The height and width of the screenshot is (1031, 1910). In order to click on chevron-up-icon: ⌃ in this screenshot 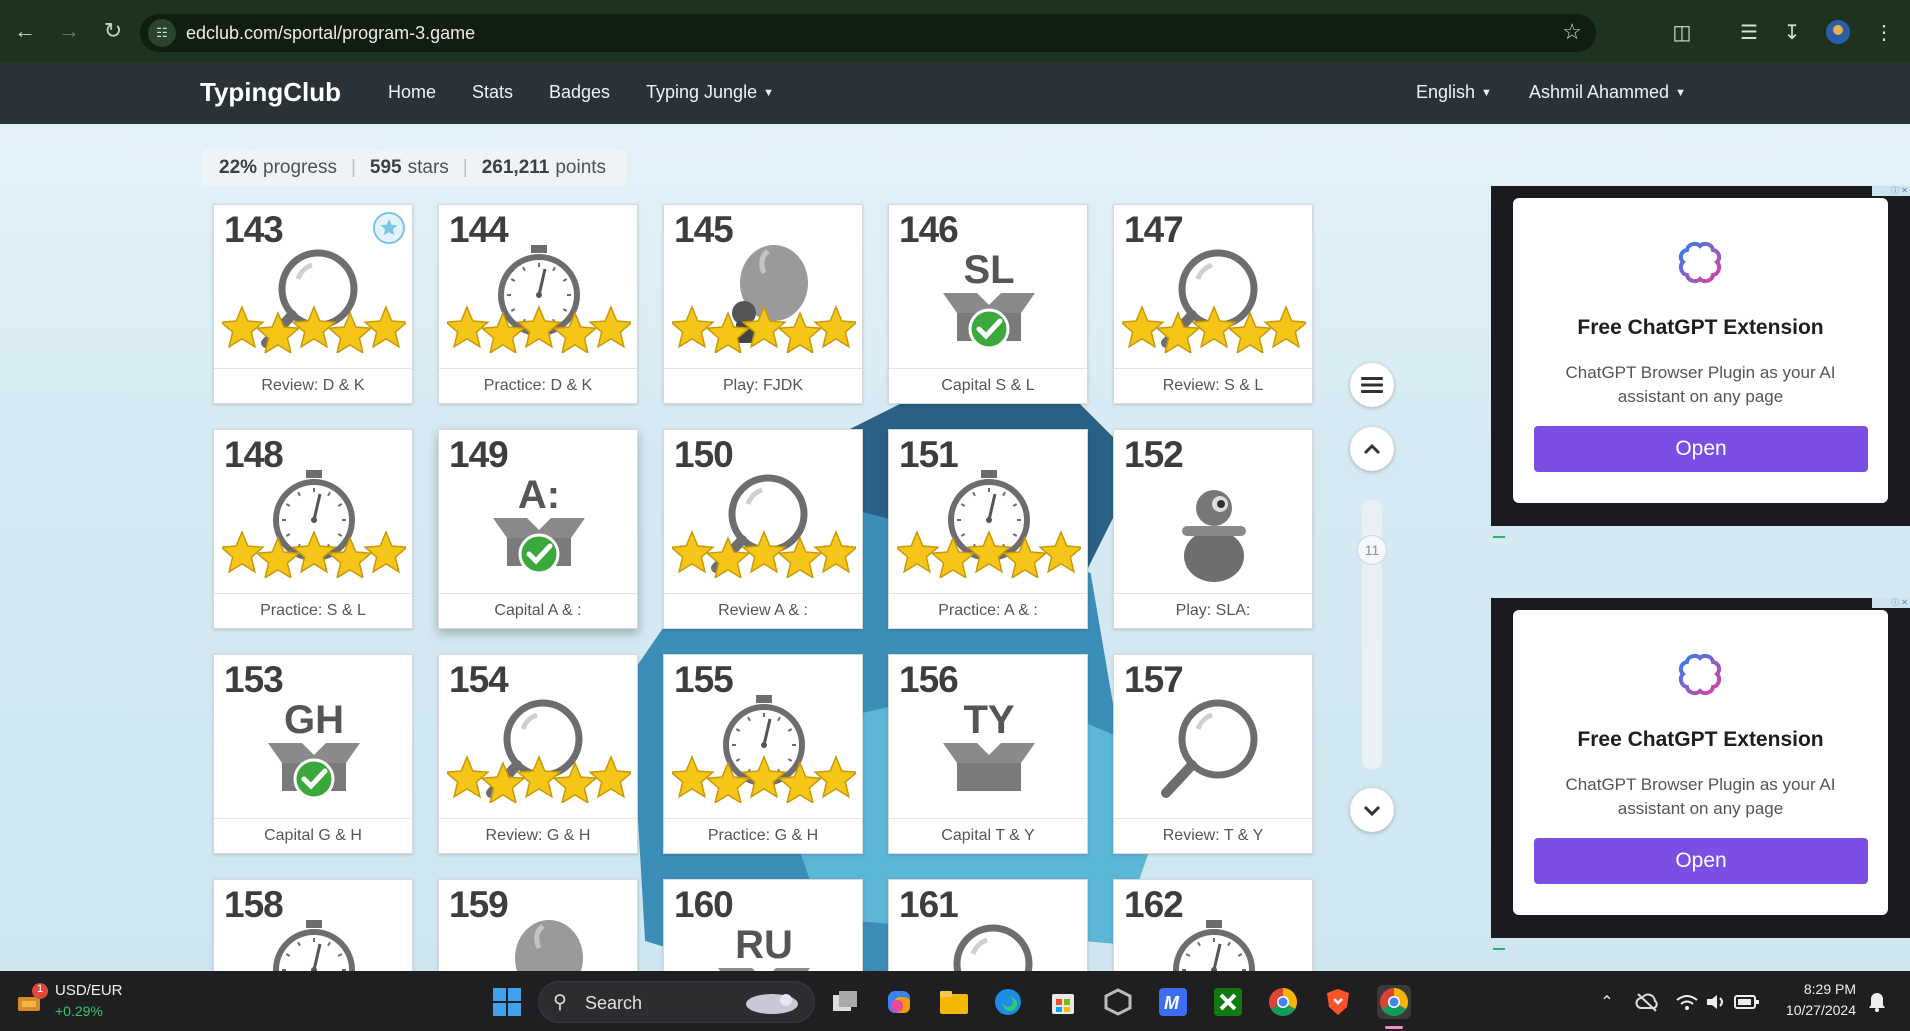, I will do `click(1607, 1002)`.